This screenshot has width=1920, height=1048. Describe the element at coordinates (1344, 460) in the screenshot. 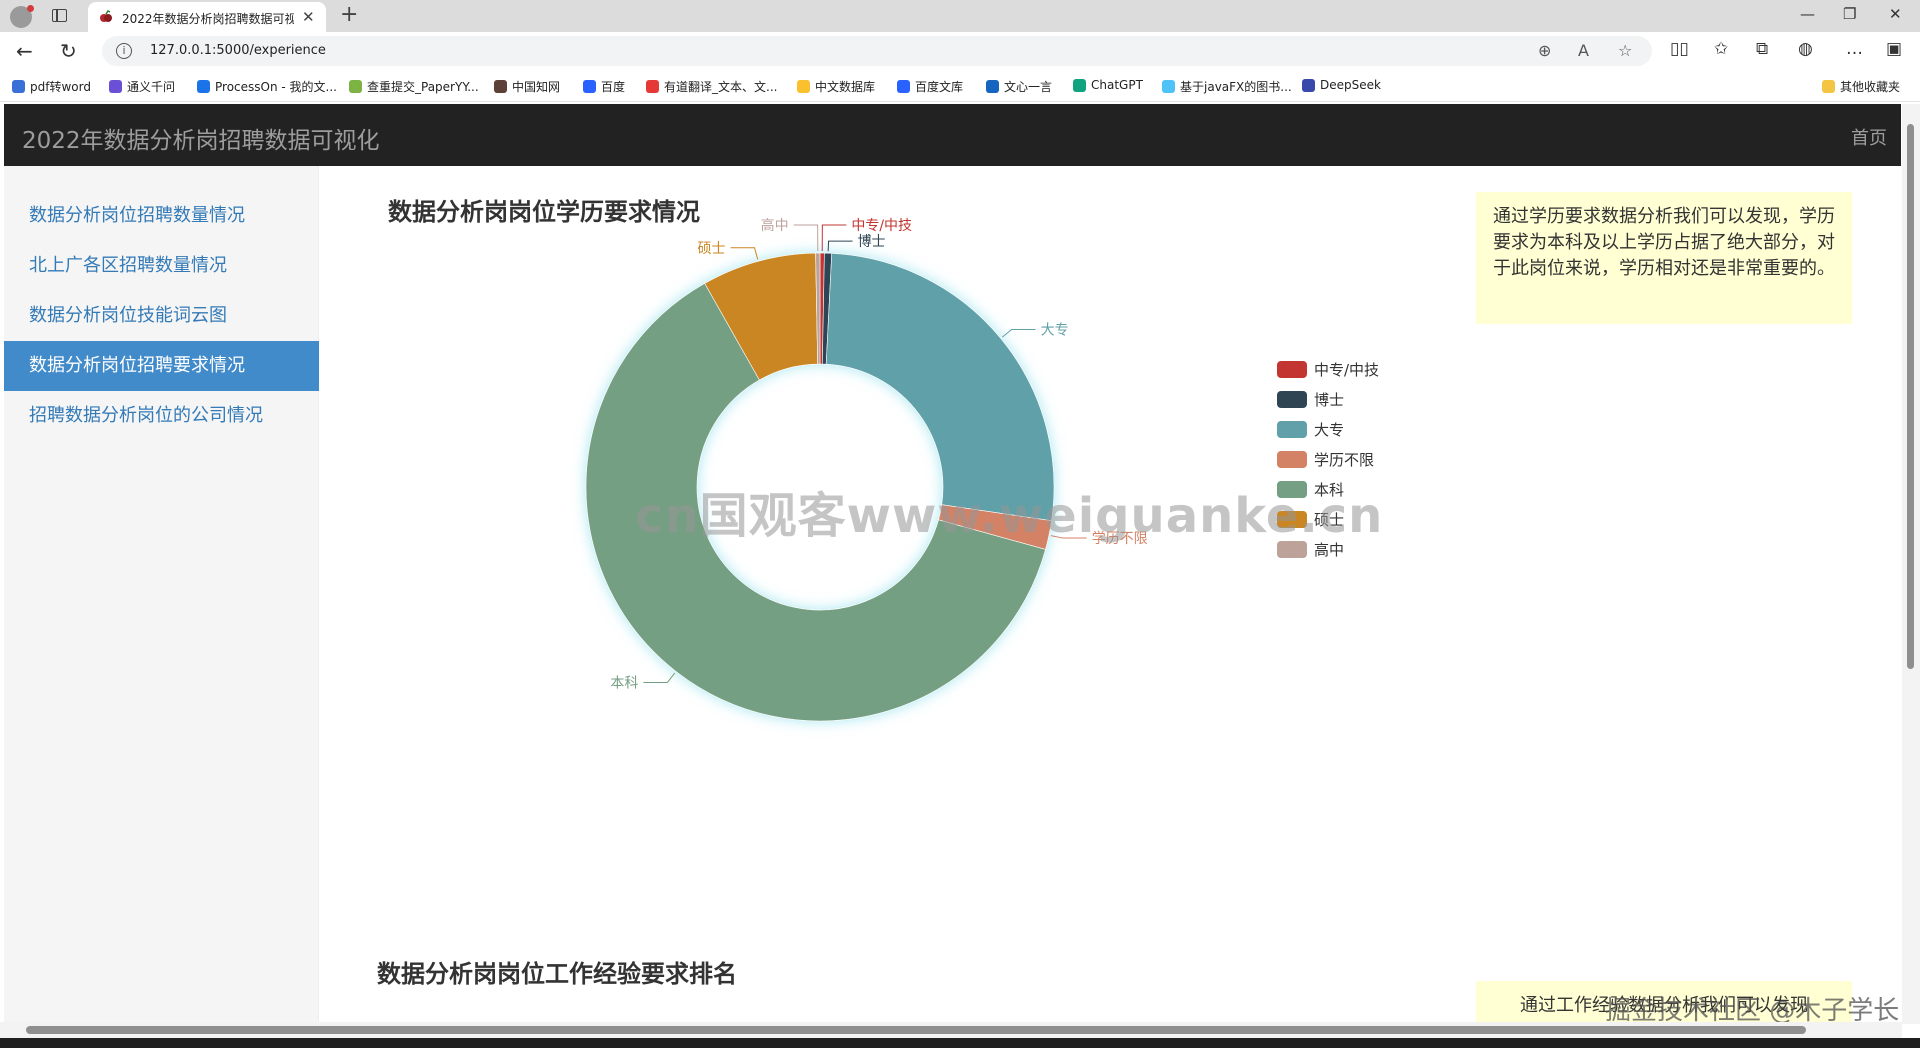

I see `legend-label: 学历不限` at that location.